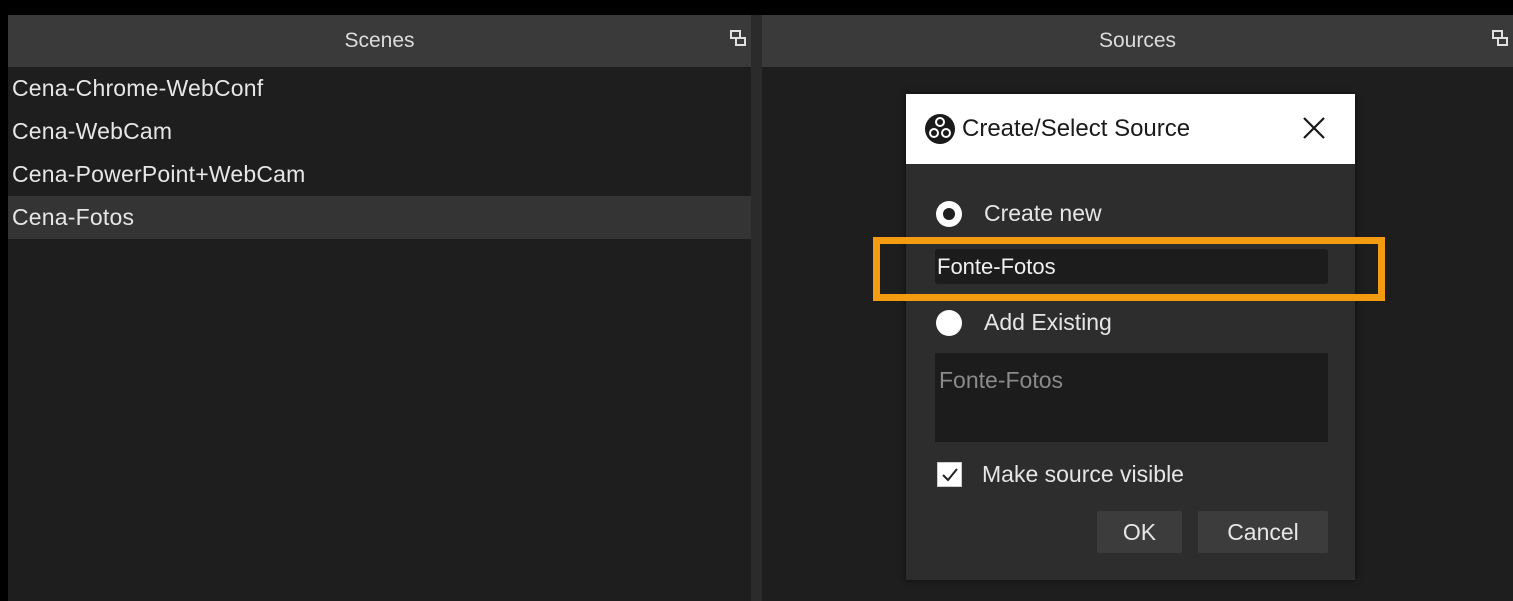  I want to click on scenes-title: Scenes, so click(379, 40).